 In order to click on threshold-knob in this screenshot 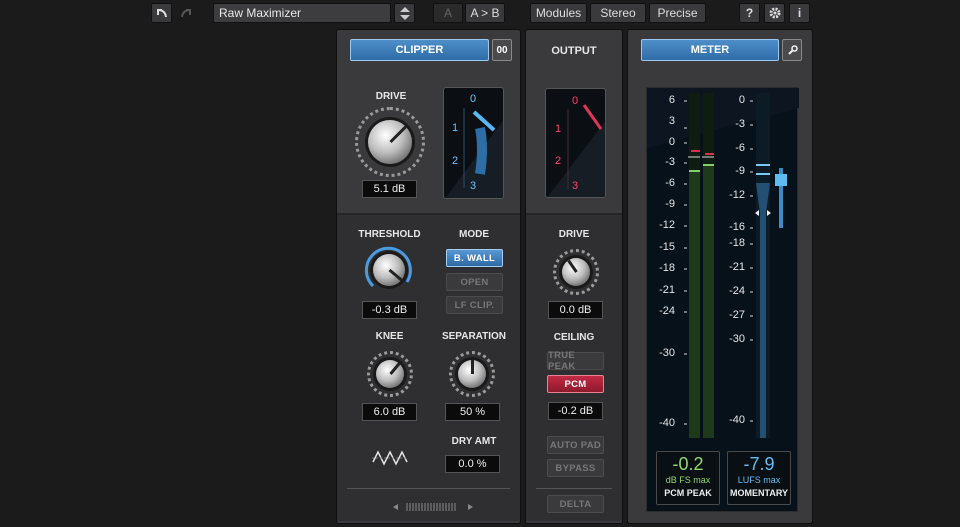, I will do `click(389, 270)`.